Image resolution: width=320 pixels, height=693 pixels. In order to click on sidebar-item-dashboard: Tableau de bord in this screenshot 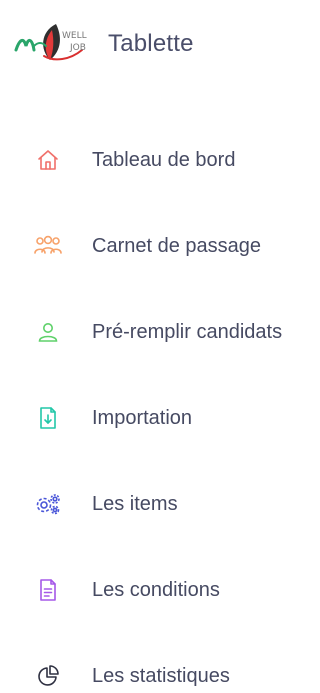, I will do `click(160, 160)`.